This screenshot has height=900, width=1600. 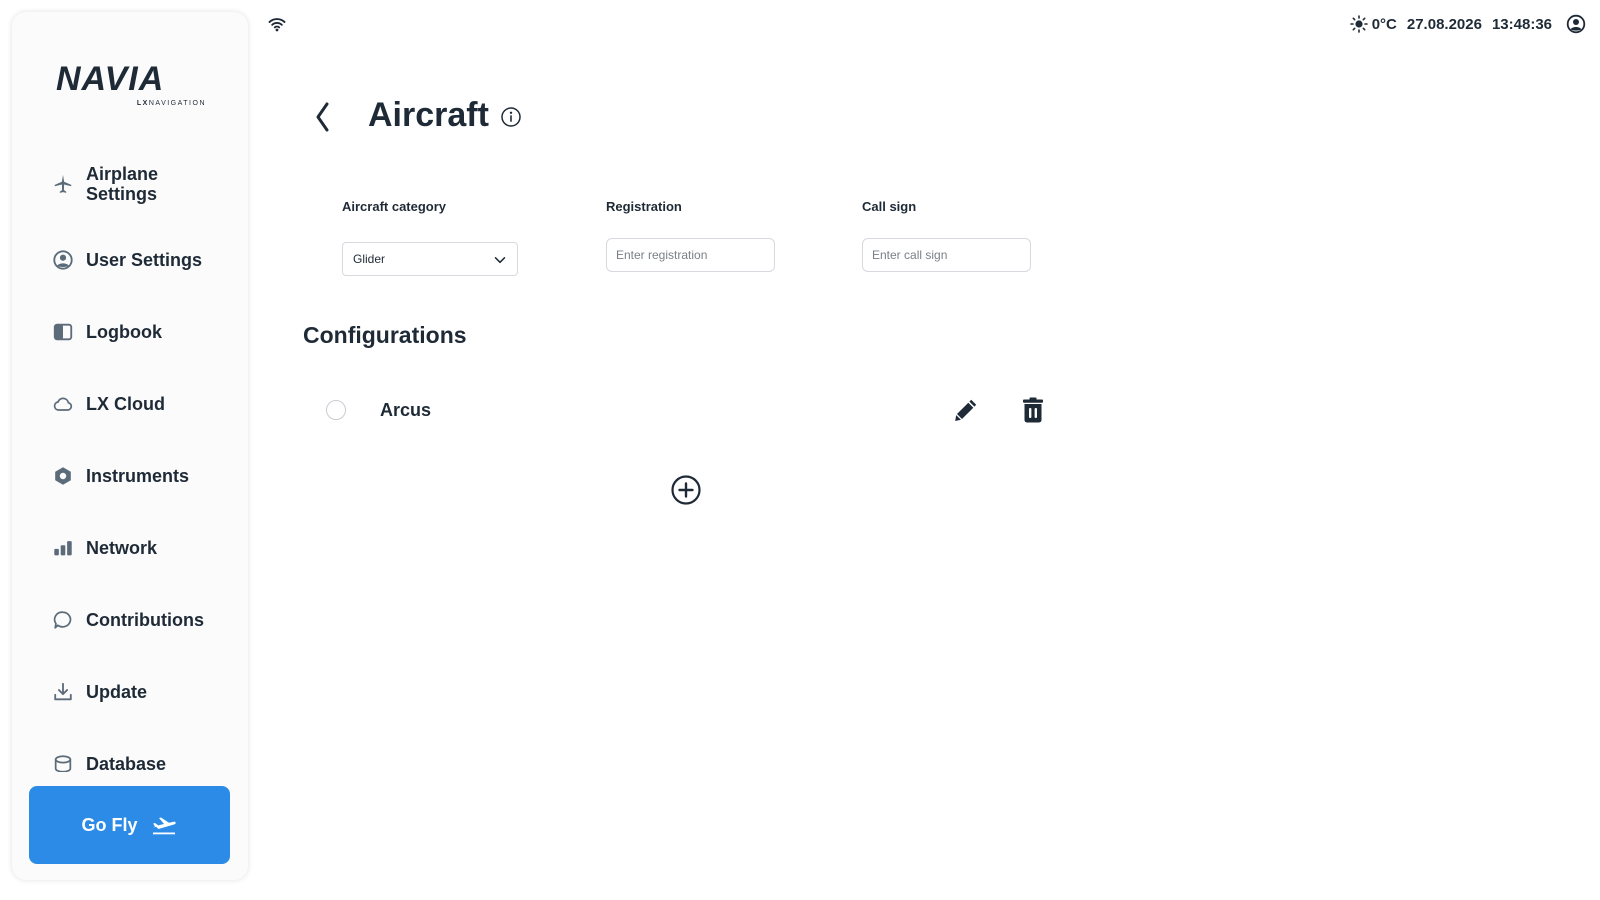 What do you see at coordinates (63, 404) in the screenshot?
I see `cloud-icon` at bounding box center [63, 404].